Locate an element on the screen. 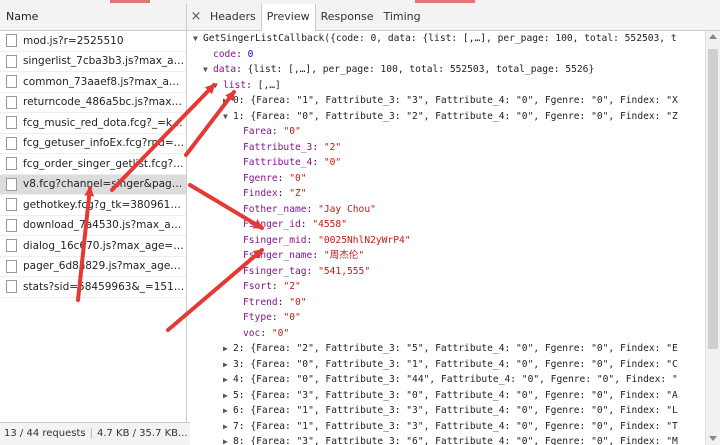 This screenshot has width=720, height=445. json-value: "周杰伦" is located at coordinates (344, 255).